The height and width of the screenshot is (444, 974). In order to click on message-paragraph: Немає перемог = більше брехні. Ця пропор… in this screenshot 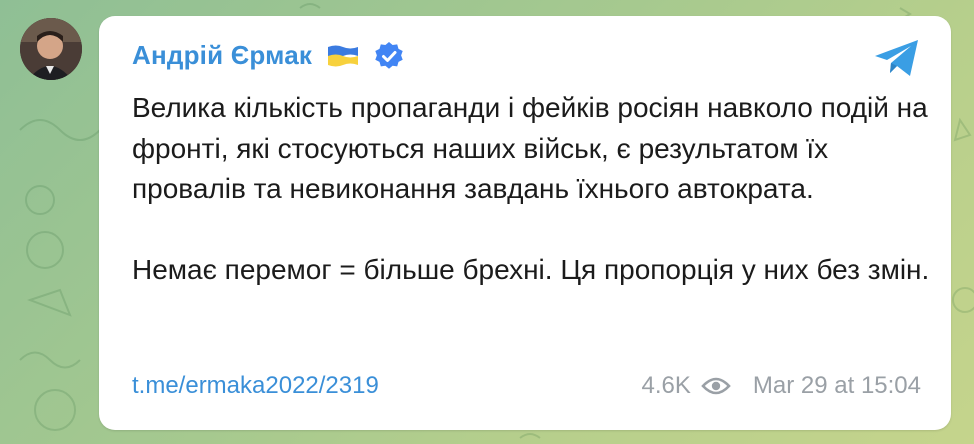, I will do `click(531, 269)`.